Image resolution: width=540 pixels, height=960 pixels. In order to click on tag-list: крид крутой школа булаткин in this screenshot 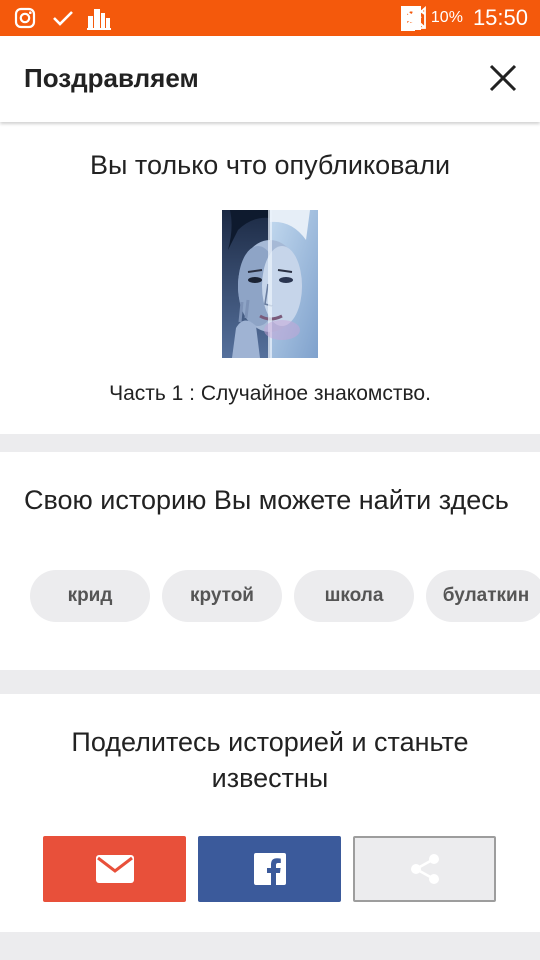, I will do `click(285, 596)`.